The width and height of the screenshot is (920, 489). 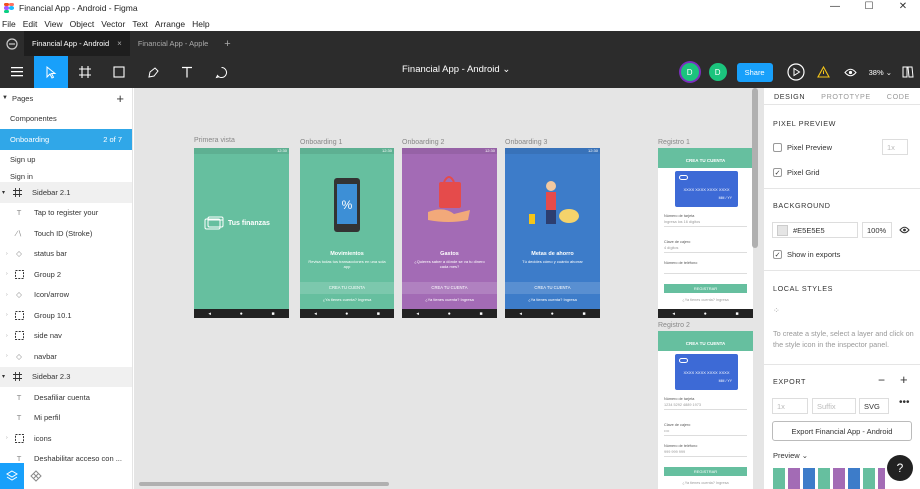 What do you see at coordinates (846, 96) in the screenshot?
I see `tab-prototype: PROTOTYPE` at bounding box center [846, 96].